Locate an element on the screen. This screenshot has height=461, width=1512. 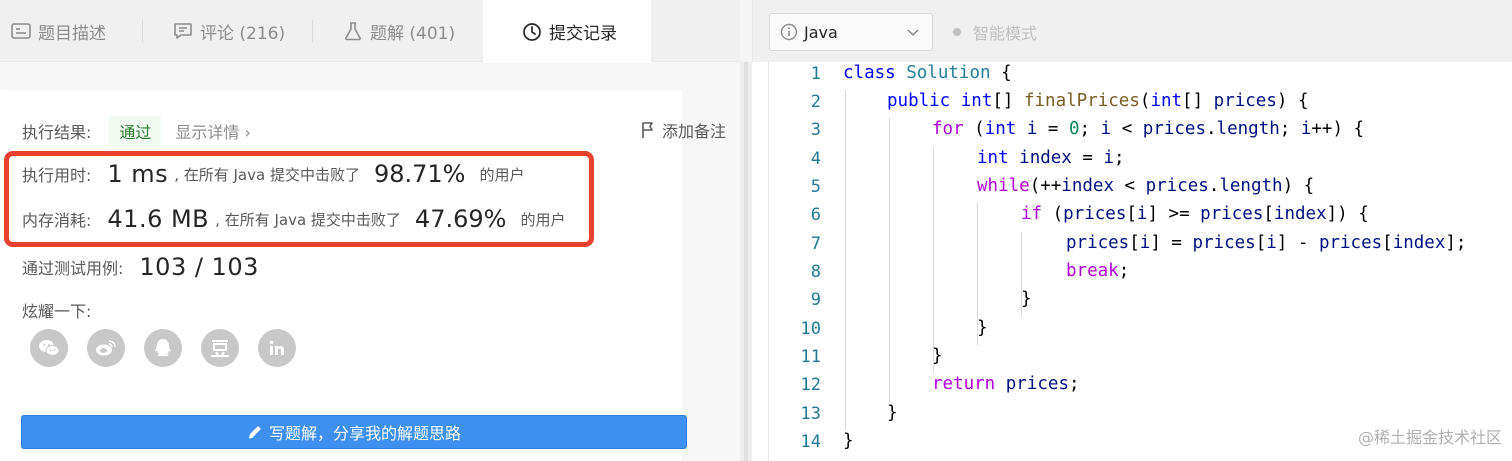
line-number: 2 is located at coordinates (815, 102).